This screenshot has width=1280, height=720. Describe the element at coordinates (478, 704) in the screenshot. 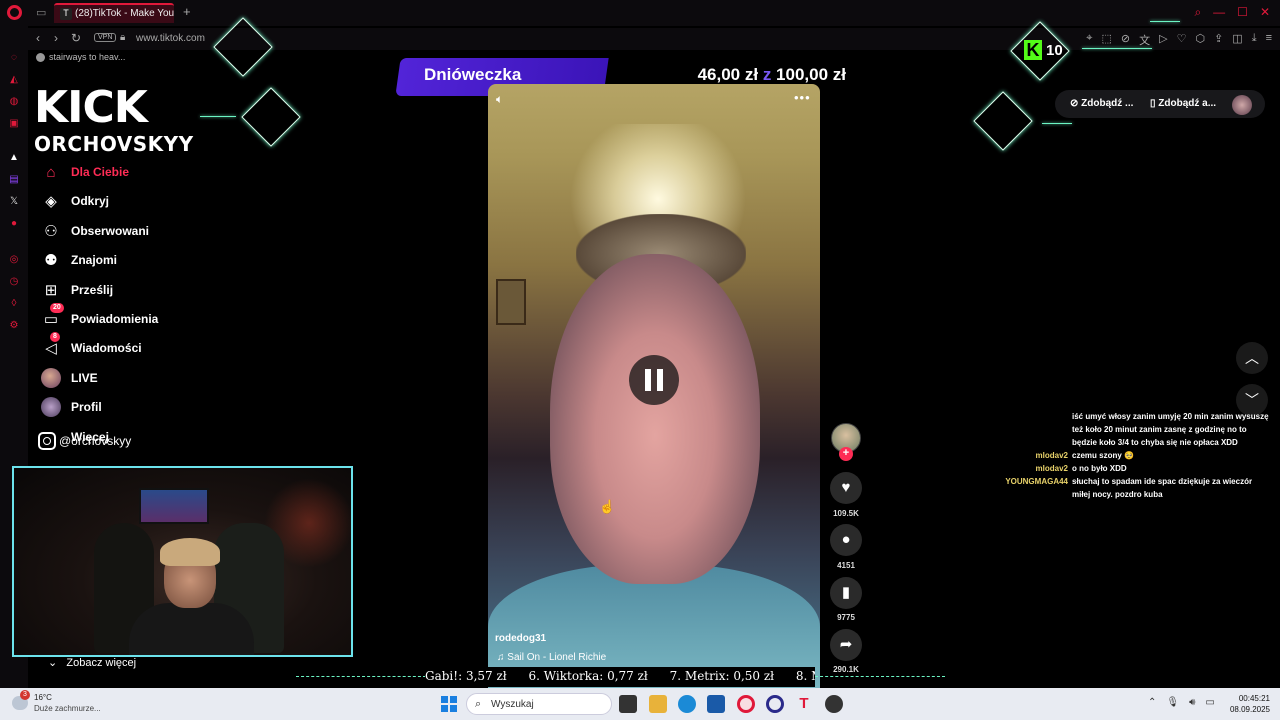

I see `search-icon: ⌕` at that location.